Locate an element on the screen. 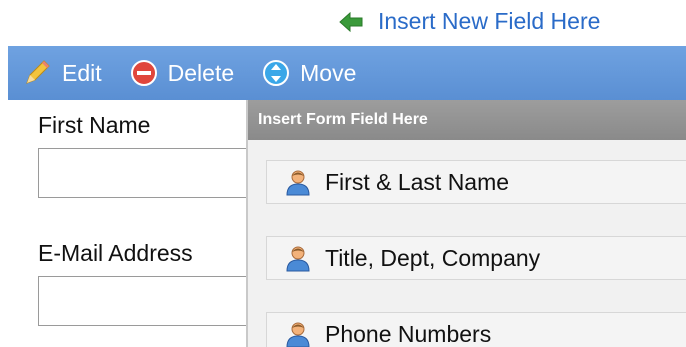 This screenshot has height=347, width=686. pencil-icon is located at coordinates (38, 72).